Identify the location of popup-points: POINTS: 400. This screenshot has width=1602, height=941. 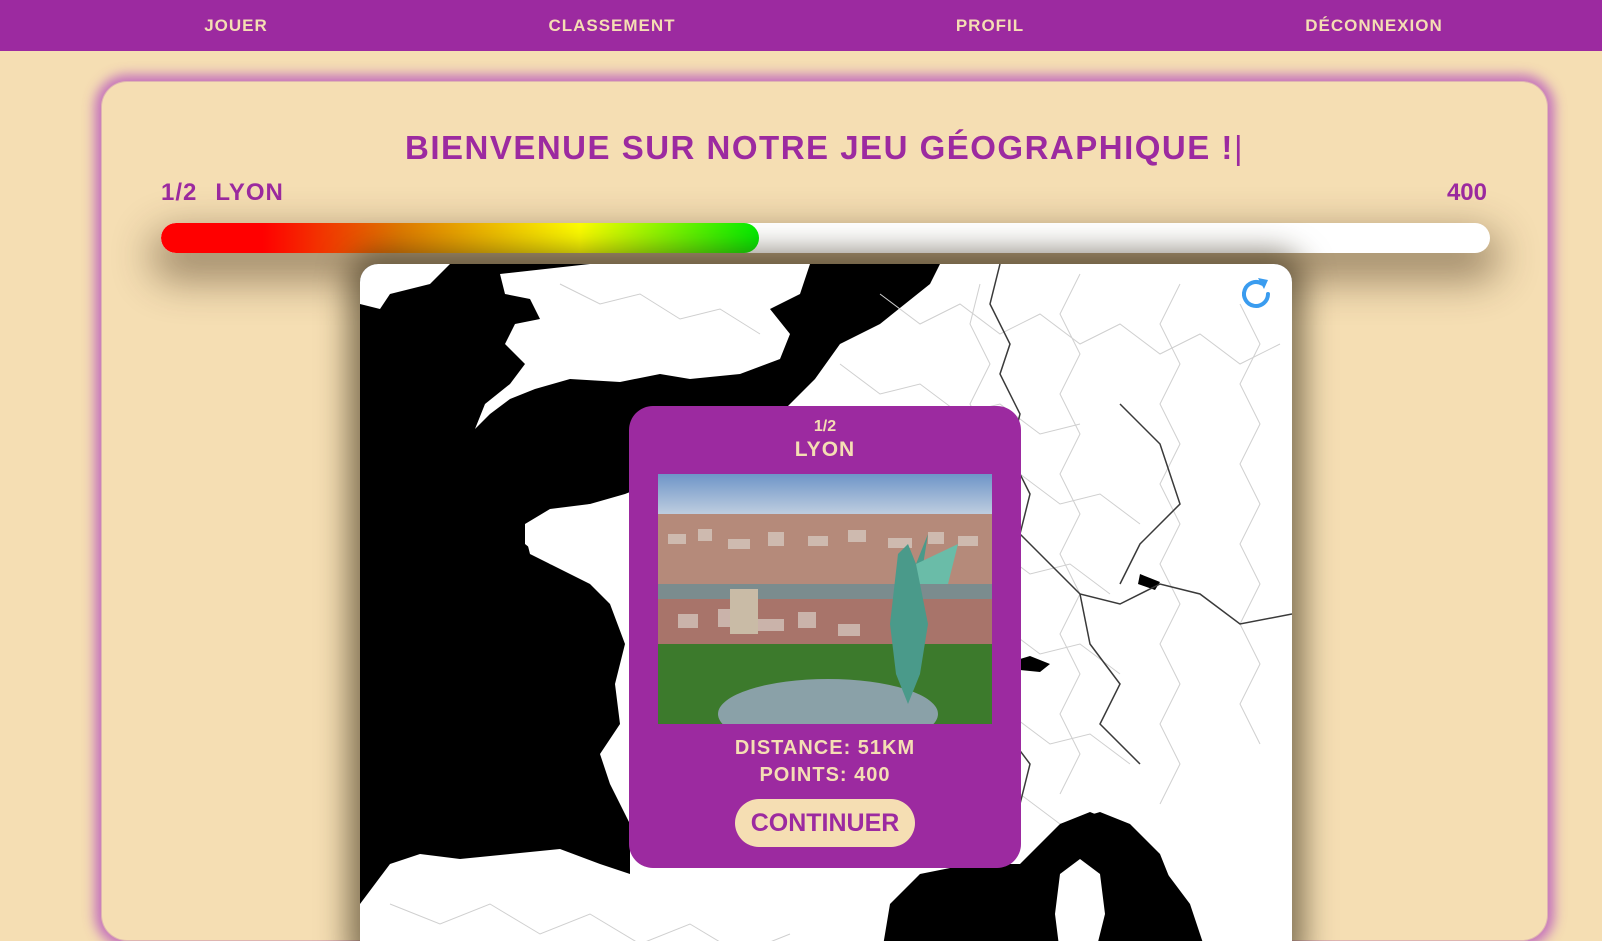
(825, 775).